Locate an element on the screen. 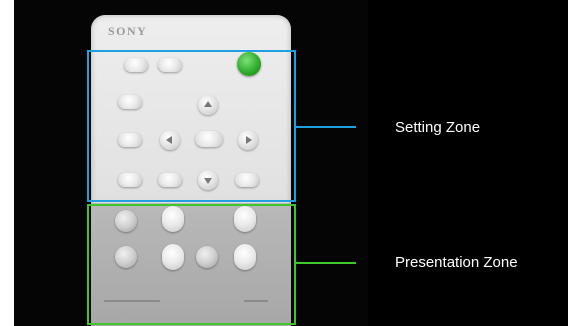 This screenshot has height=326, width=568. setting-zone-leader-line is located at coordinates (326, 127).